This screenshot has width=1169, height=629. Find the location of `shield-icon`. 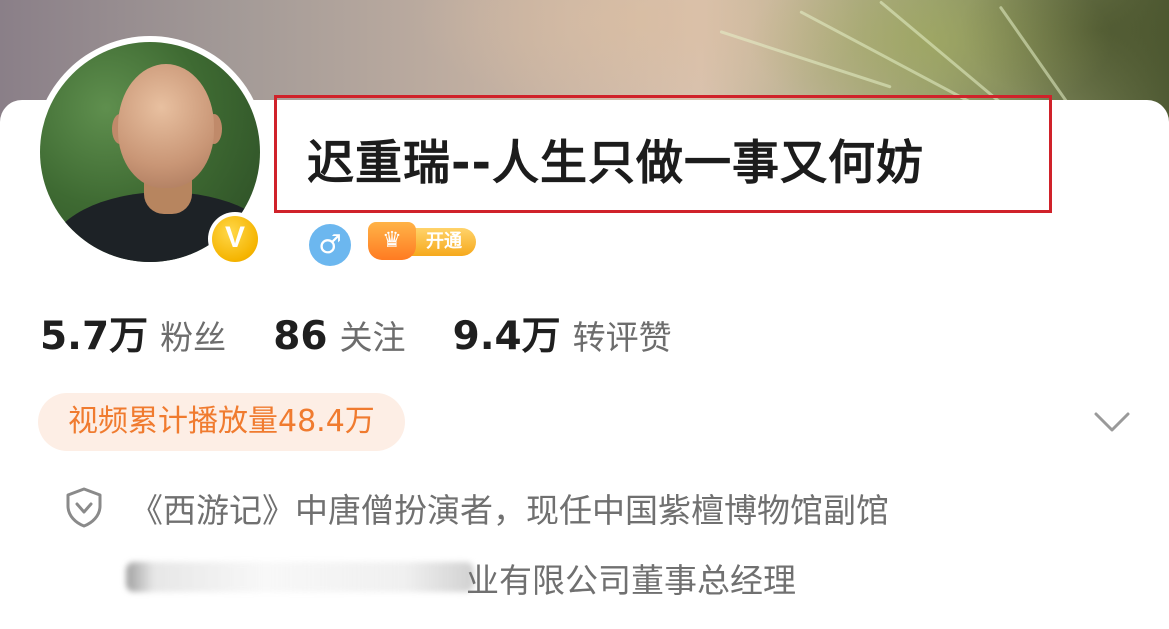

shield-icon is located at coordinates (84, 507).